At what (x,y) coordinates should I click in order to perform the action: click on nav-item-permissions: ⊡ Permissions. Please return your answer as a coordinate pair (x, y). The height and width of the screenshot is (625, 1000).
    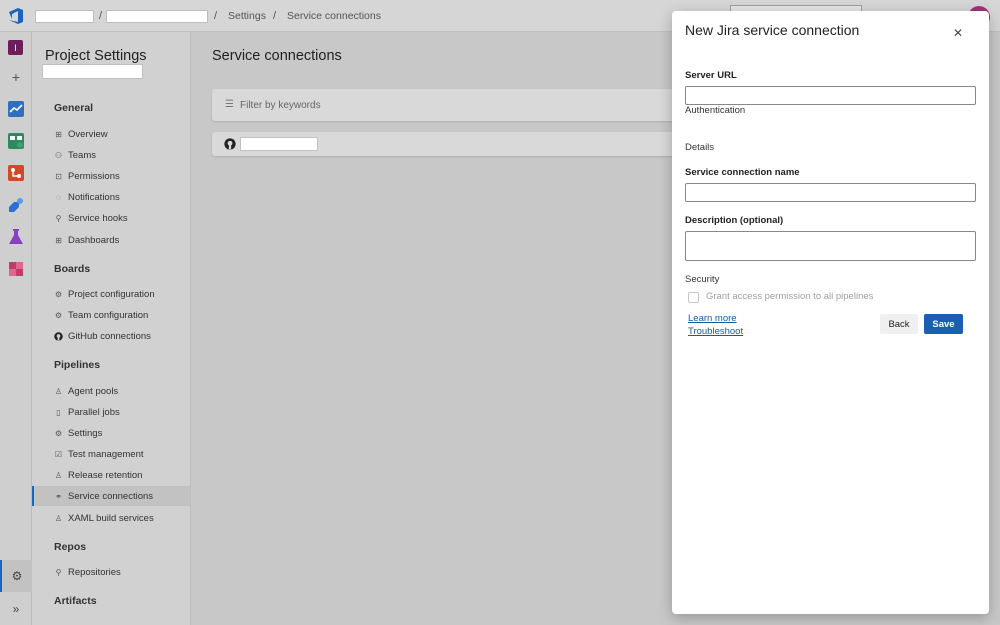
    Looking at the image, I should click on (111, 176).